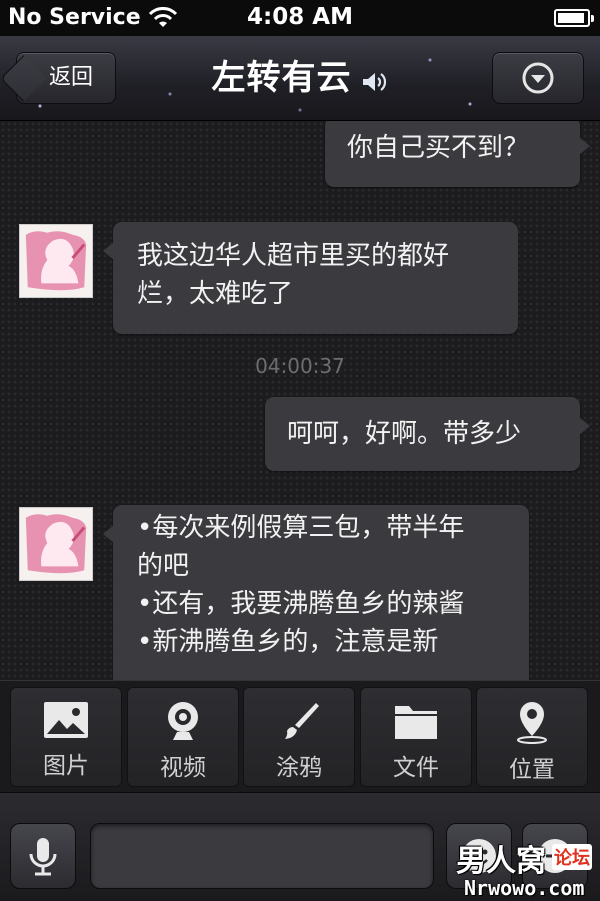 The image size is (600, 901). I want to click on action-location-button: 位置, so click(532, 737).